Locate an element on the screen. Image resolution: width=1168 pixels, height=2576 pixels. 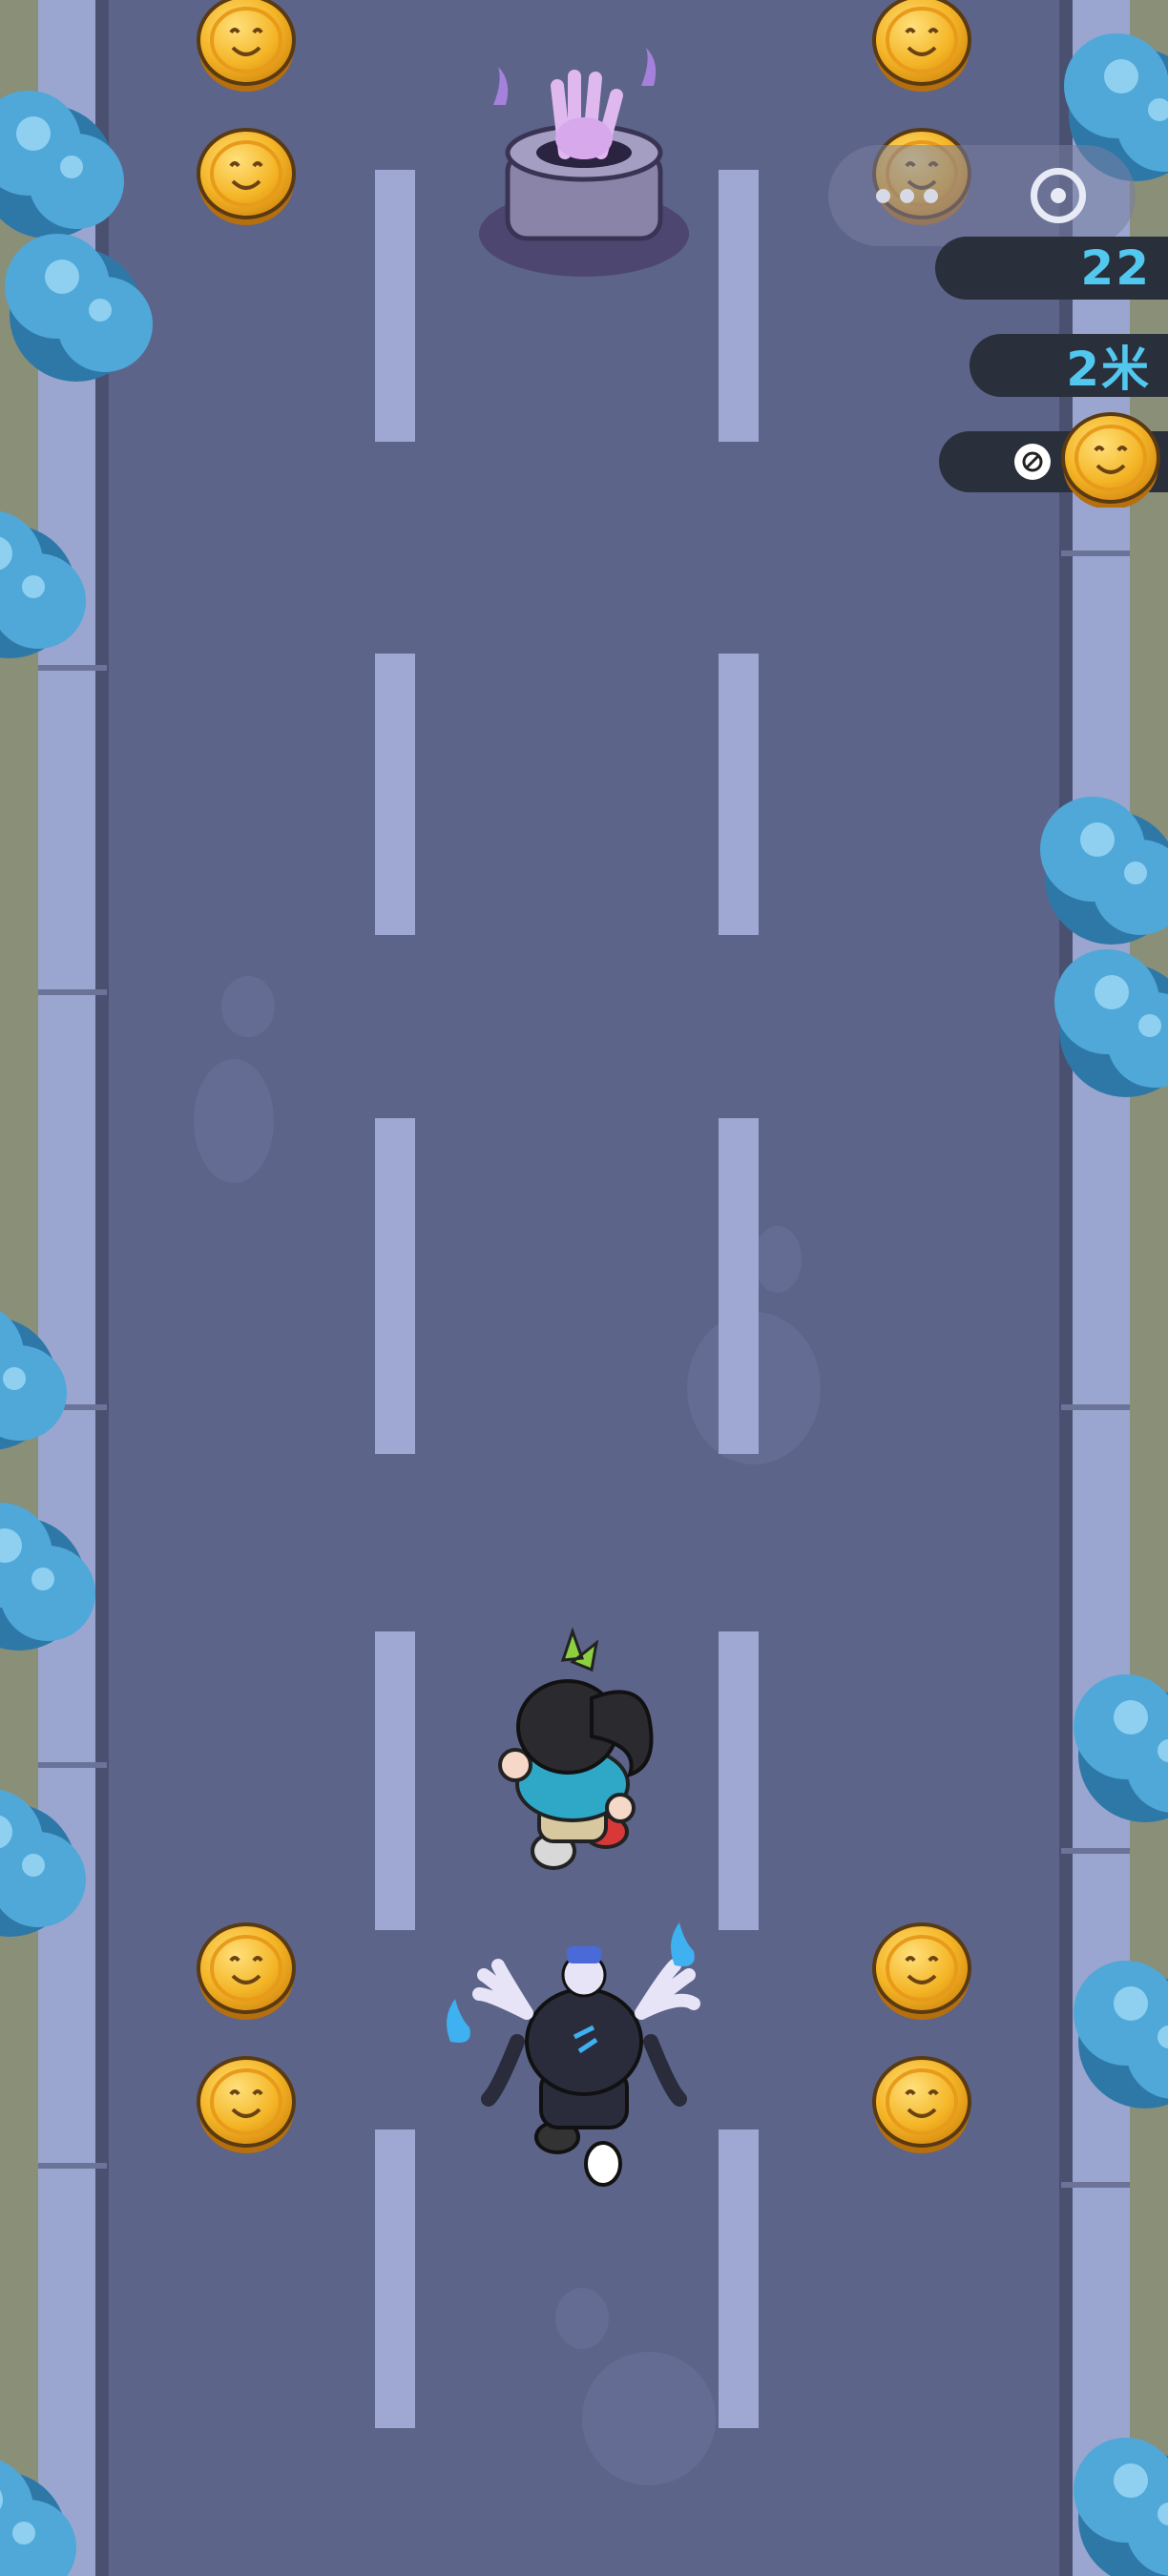
distance-pill: 2米 is located at coordinates (1069, 365).